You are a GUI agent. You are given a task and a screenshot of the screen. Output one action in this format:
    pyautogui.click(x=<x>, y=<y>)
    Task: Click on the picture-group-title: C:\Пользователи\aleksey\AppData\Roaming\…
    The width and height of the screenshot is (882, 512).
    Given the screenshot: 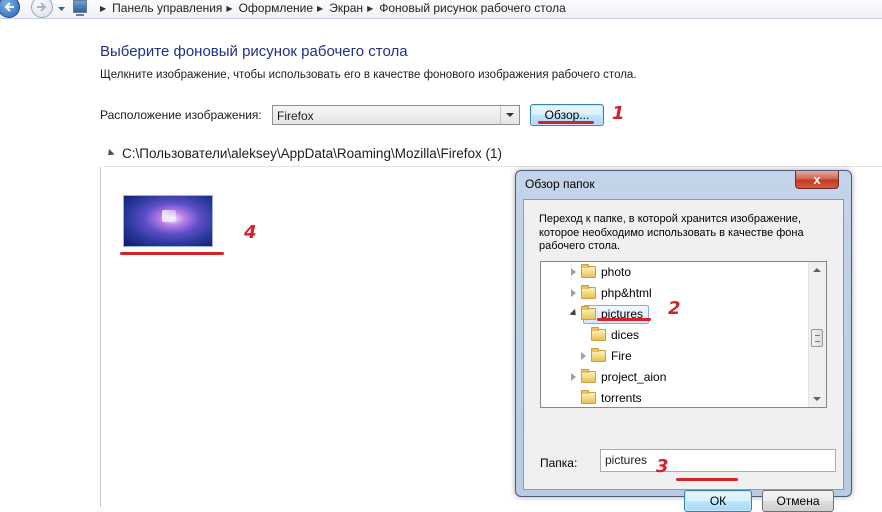 What is the action you would take?
    pyautogui.click(x=312, y=153)
    